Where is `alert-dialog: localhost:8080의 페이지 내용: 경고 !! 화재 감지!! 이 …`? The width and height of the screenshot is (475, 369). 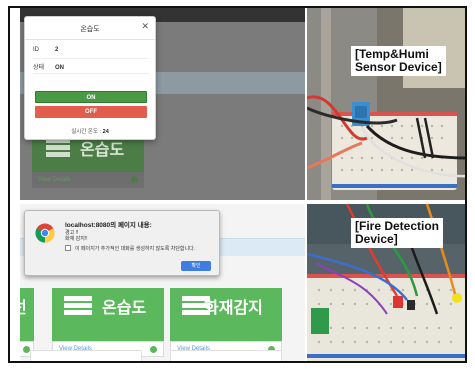
alert-dialog: localhost:8080의 페이지 내용: 경고 !! 화재 감지!! 이 … is located at coordinates (122, 243).